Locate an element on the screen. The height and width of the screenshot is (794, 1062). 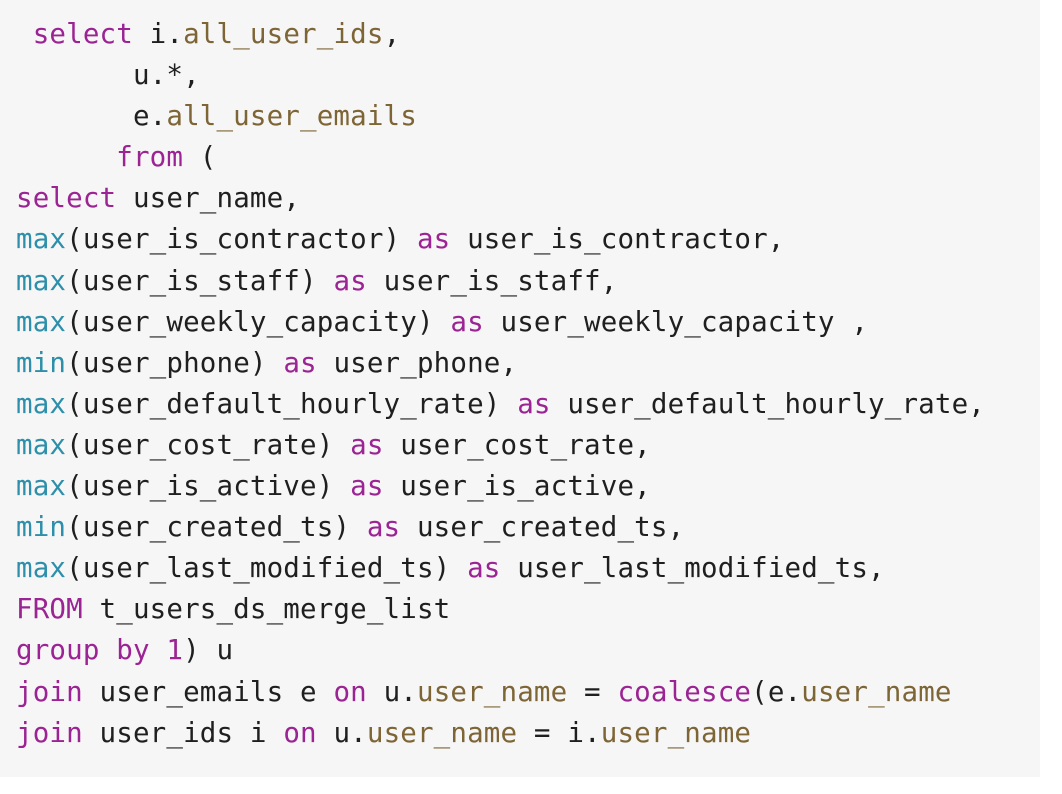
code-line: max(user_cost_rate) as user_cost_rate, is located at coordinates (528, 445).